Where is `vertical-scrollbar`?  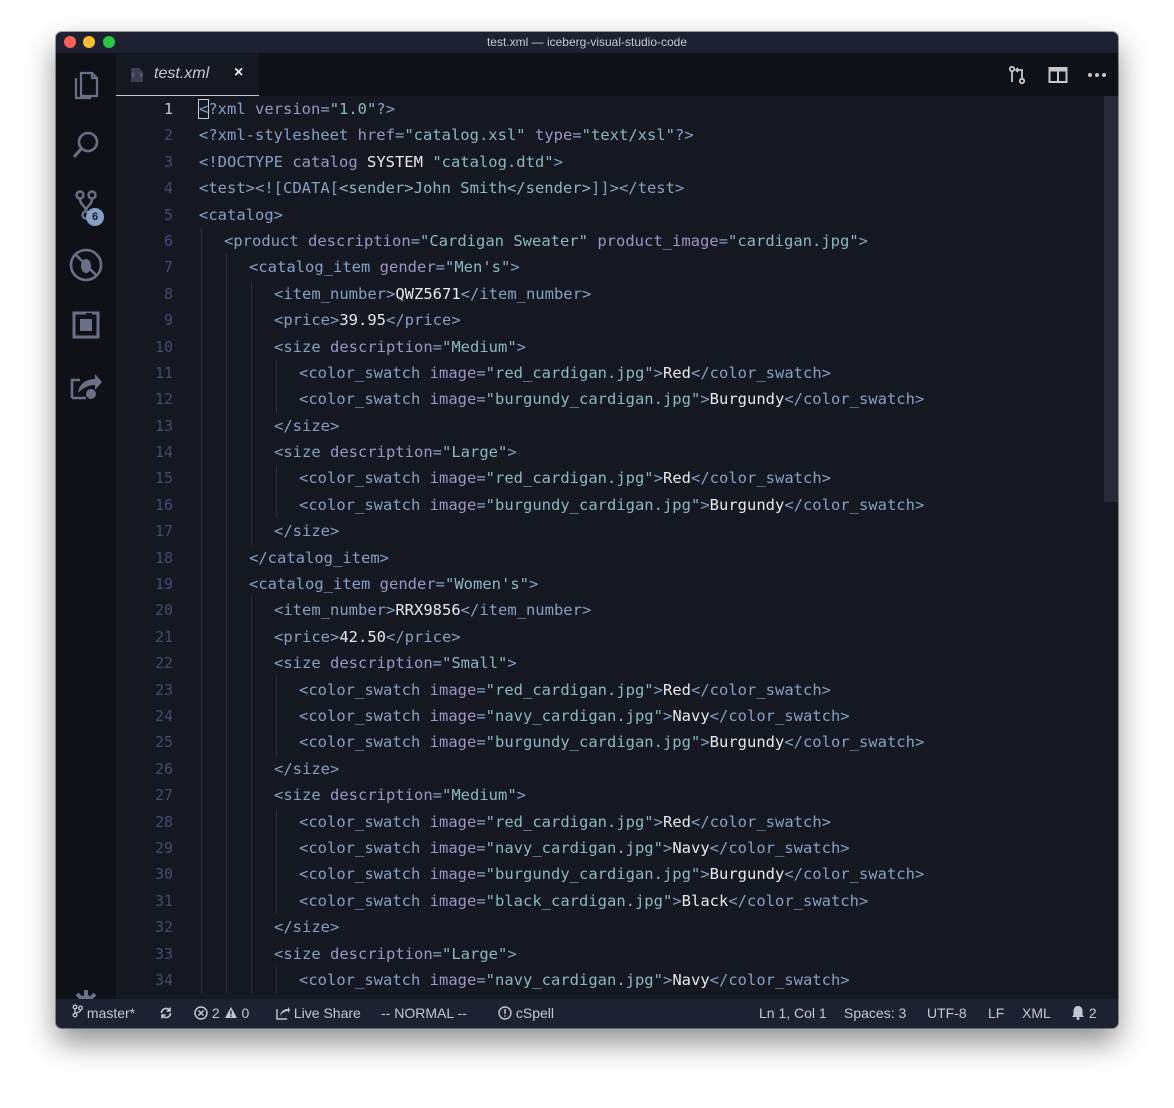 vertical-scrollbar is located at coordinates (1110, 547).